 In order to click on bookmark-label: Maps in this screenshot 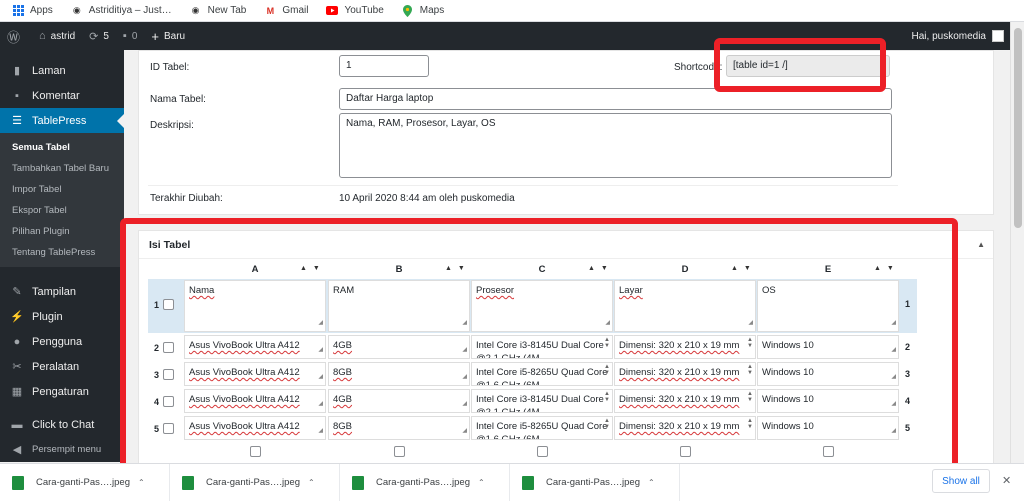, I will do `click(432, 10)`.